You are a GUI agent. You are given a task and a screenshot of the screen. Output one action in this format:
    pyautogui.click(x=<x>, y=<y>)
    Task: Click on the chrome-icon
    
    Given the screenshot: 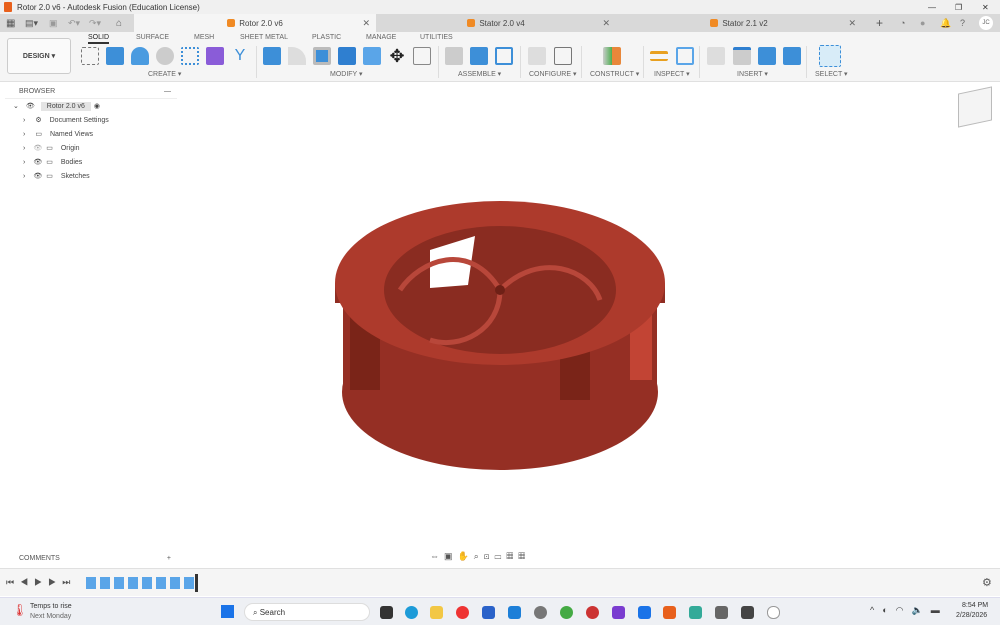 What is the action you would take?
    pyautogui.click(x=462, y=612)
    